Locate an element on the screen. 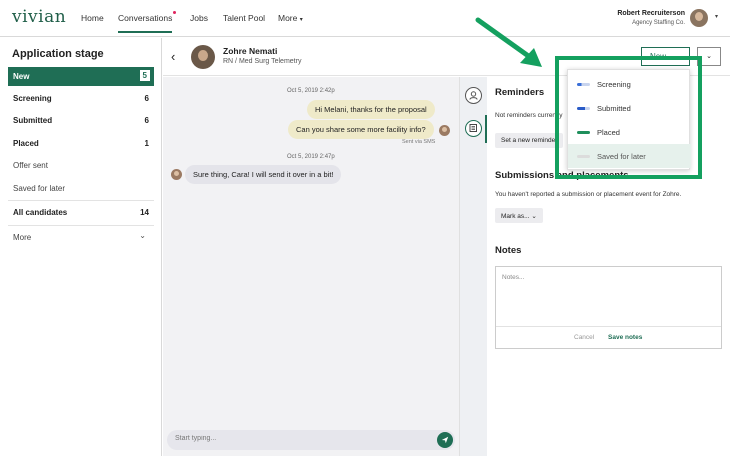 The image size is (730, 456). message-input is located at coordinates (300, 438).